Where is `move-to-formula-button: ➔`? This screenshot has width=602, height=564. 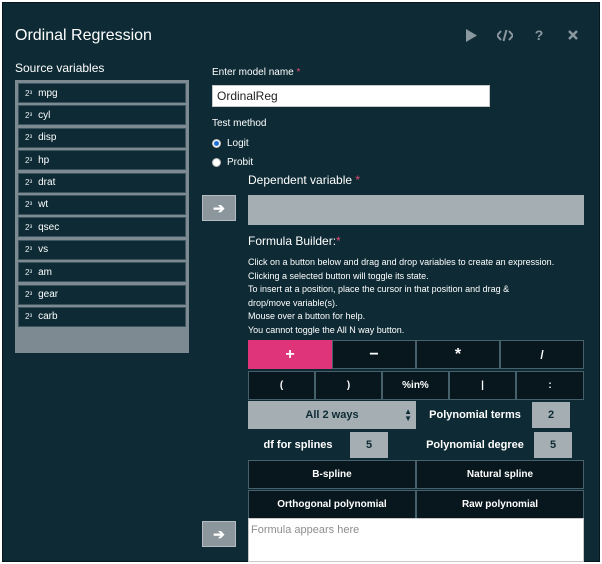 move-to-formula-button: ➔ is located at coordinates (219, 534).